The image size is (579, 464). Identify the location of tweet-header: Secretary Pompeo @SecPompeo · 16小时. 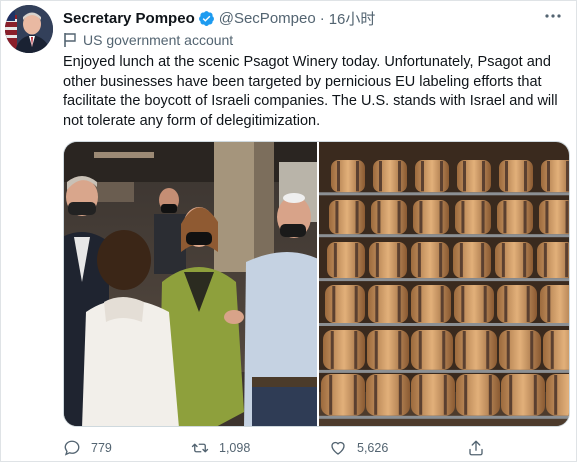
(219, 18).